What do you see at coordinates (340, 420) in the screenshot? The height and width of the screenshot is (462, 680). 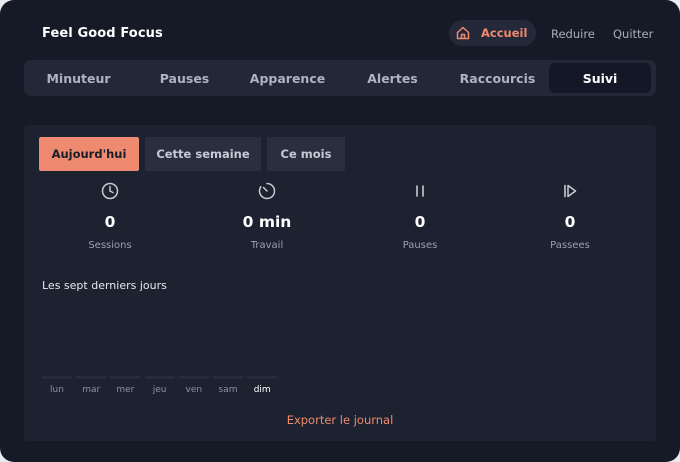 I see `export-log-link: Exporter le journal` at bounding box center [340, 420].